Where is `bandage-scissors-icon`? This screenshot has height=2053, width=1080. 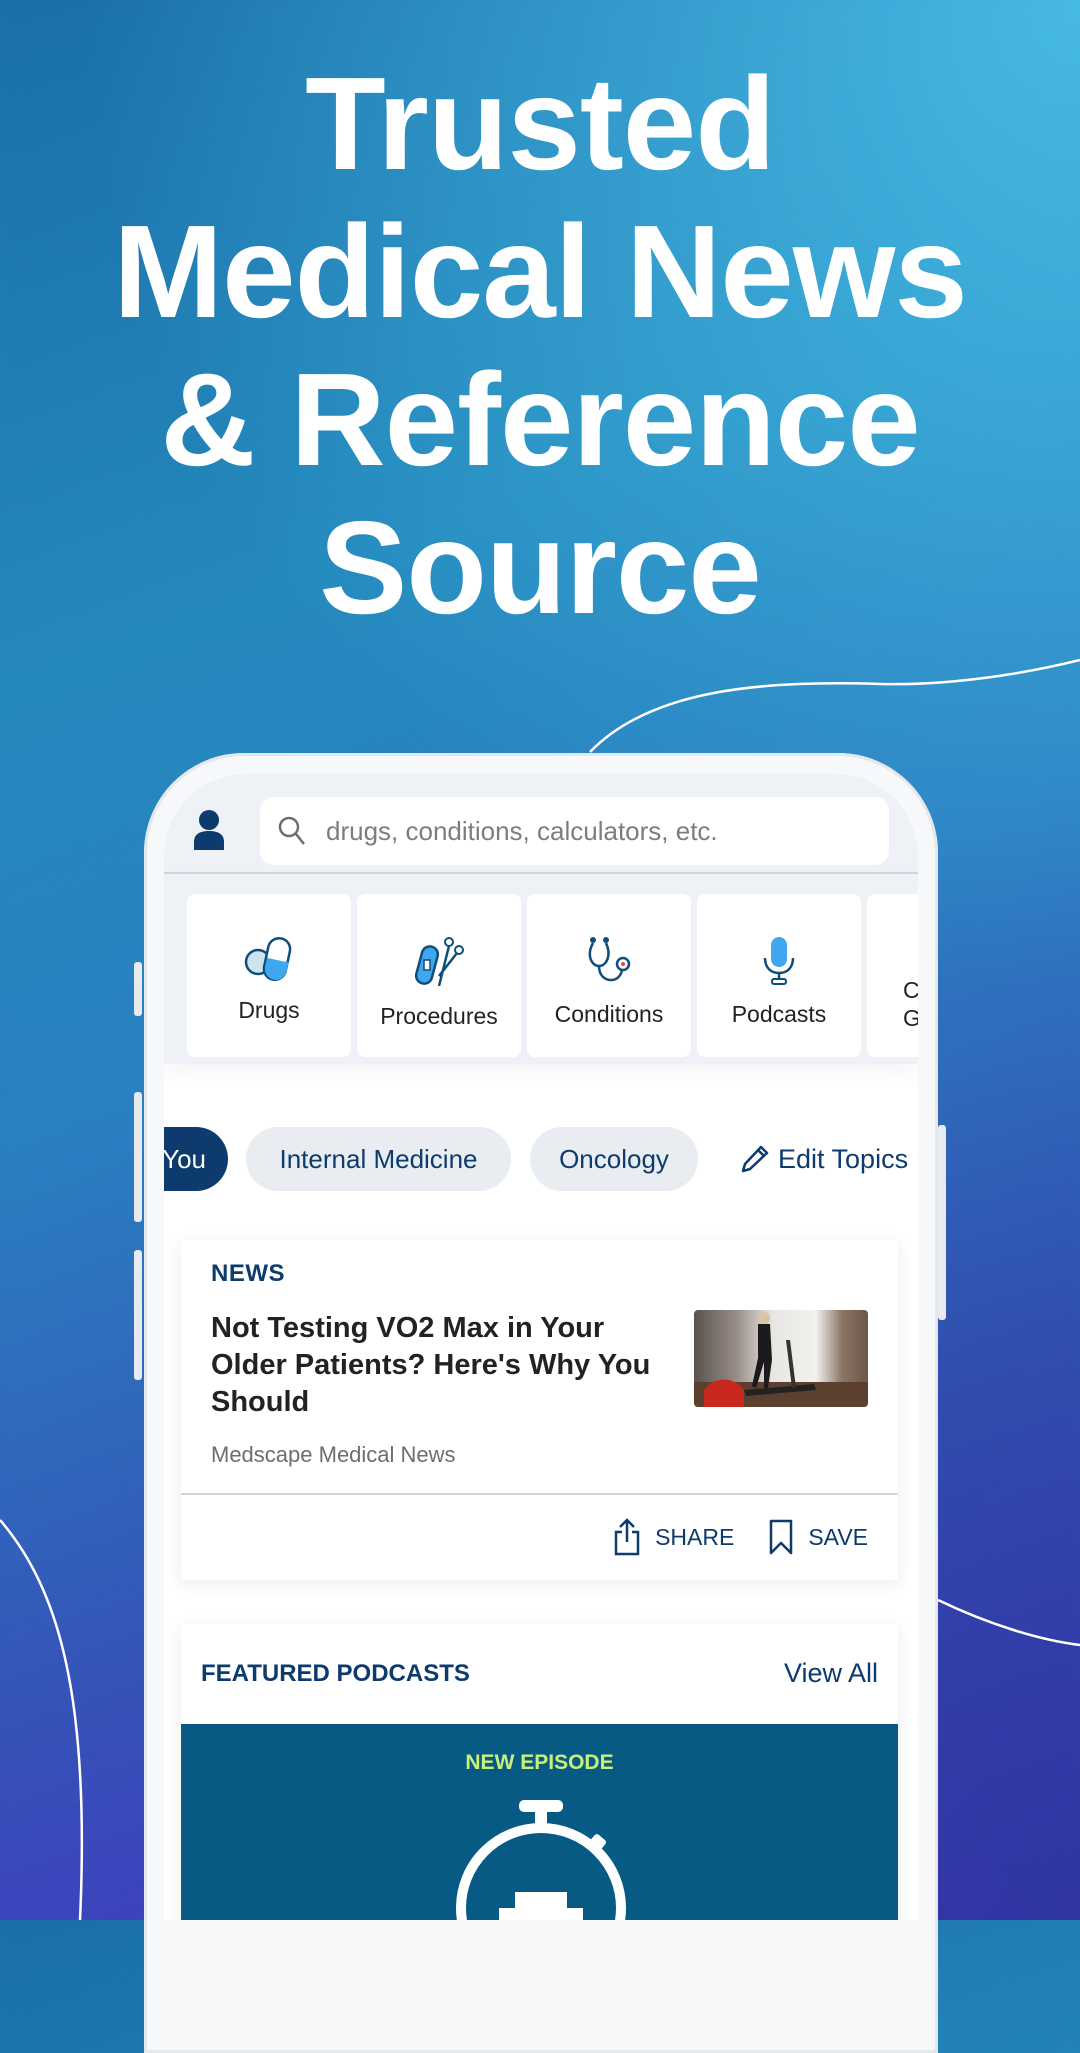
bandage-scissors-icon is located at coordinates (439, 962).